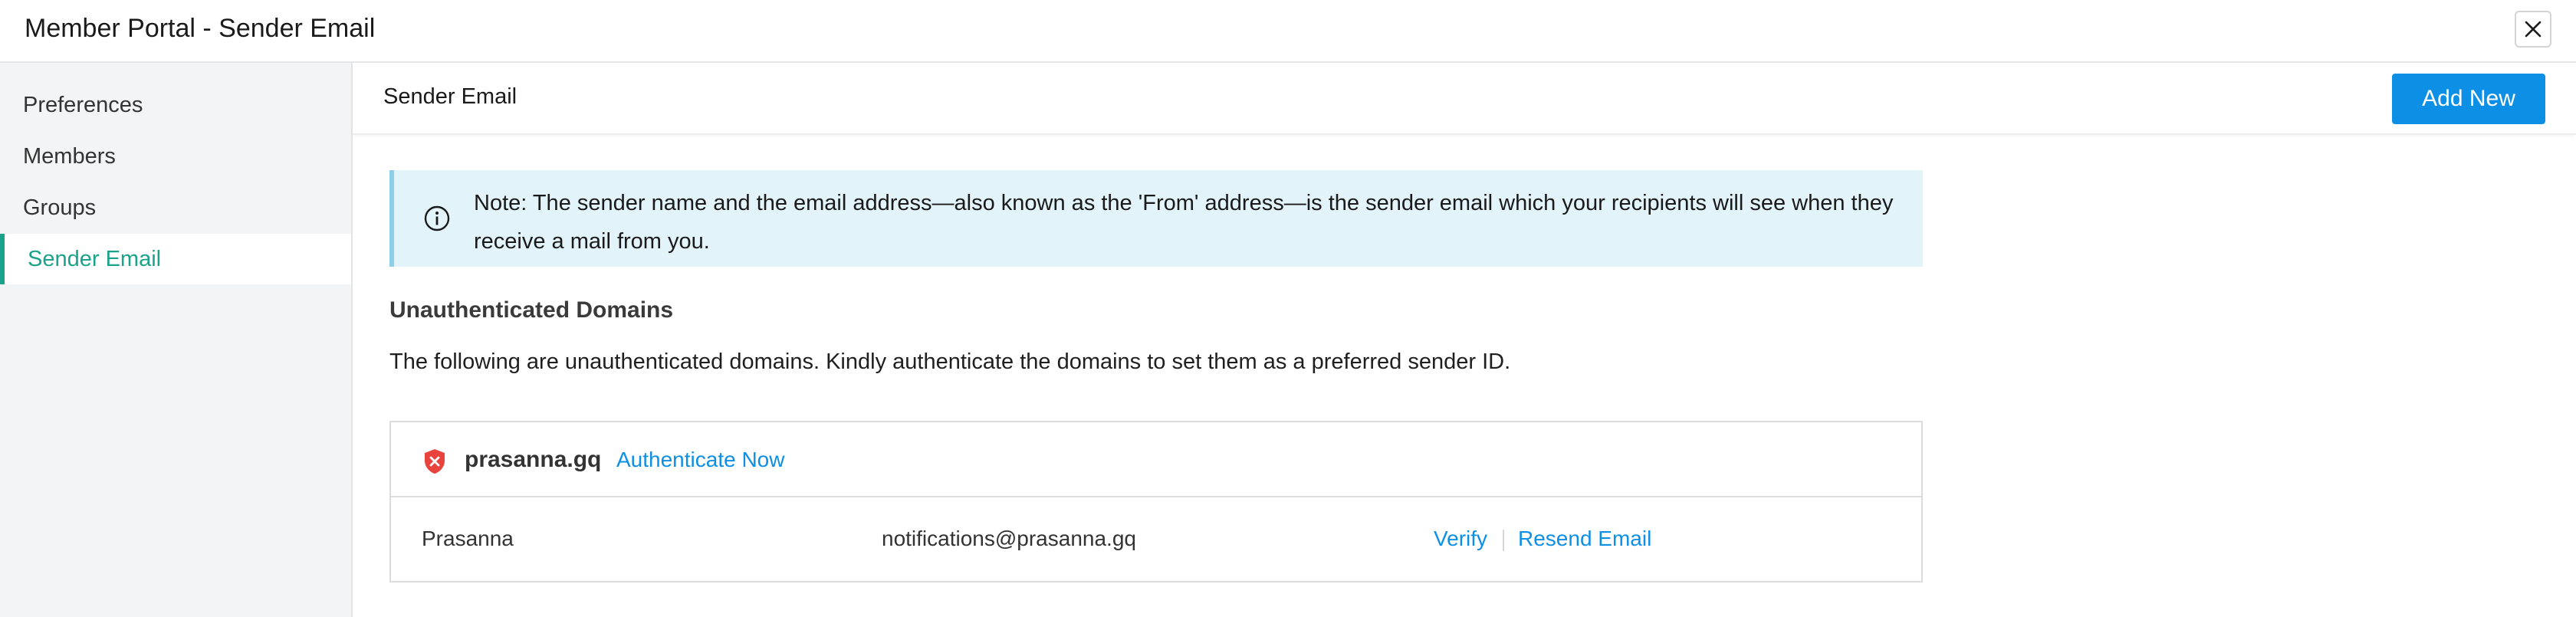  I want to click on resend-email-link: Resend Email, so click(1584, 539).